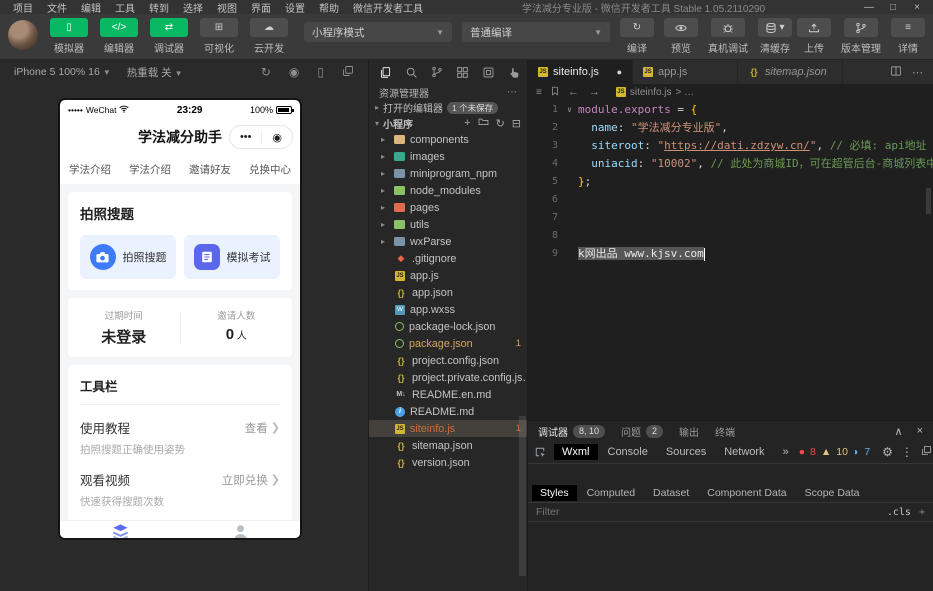 The width and height of the screenshot is (933, 591). Describe the element at coordinates (651, 92) in the screenshot. I see `breadcrumb-file: siteinfo.js` at that location.